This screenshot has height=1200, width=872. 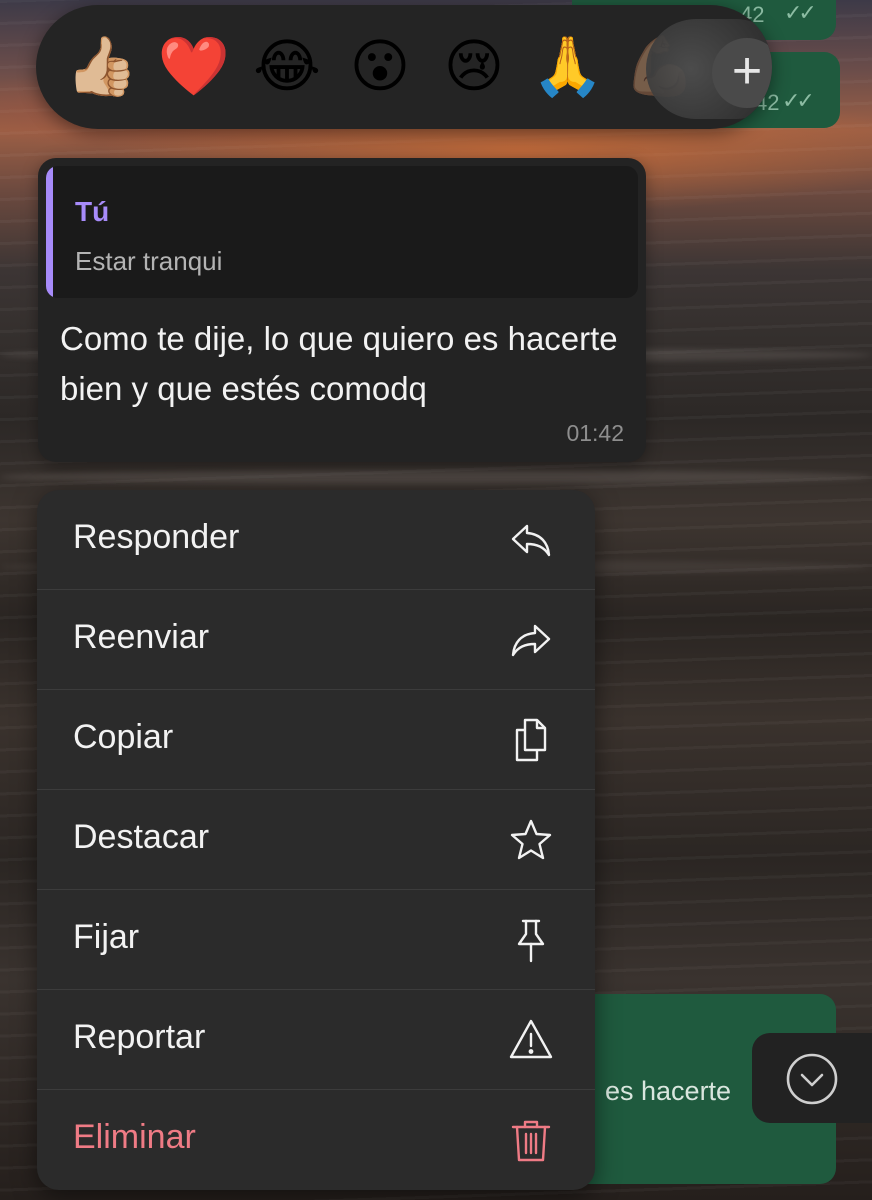 What do you see at coordinates (436, 477) in the screenshot?
I see `wallpaper-wave` at bounding box center [436, 477].